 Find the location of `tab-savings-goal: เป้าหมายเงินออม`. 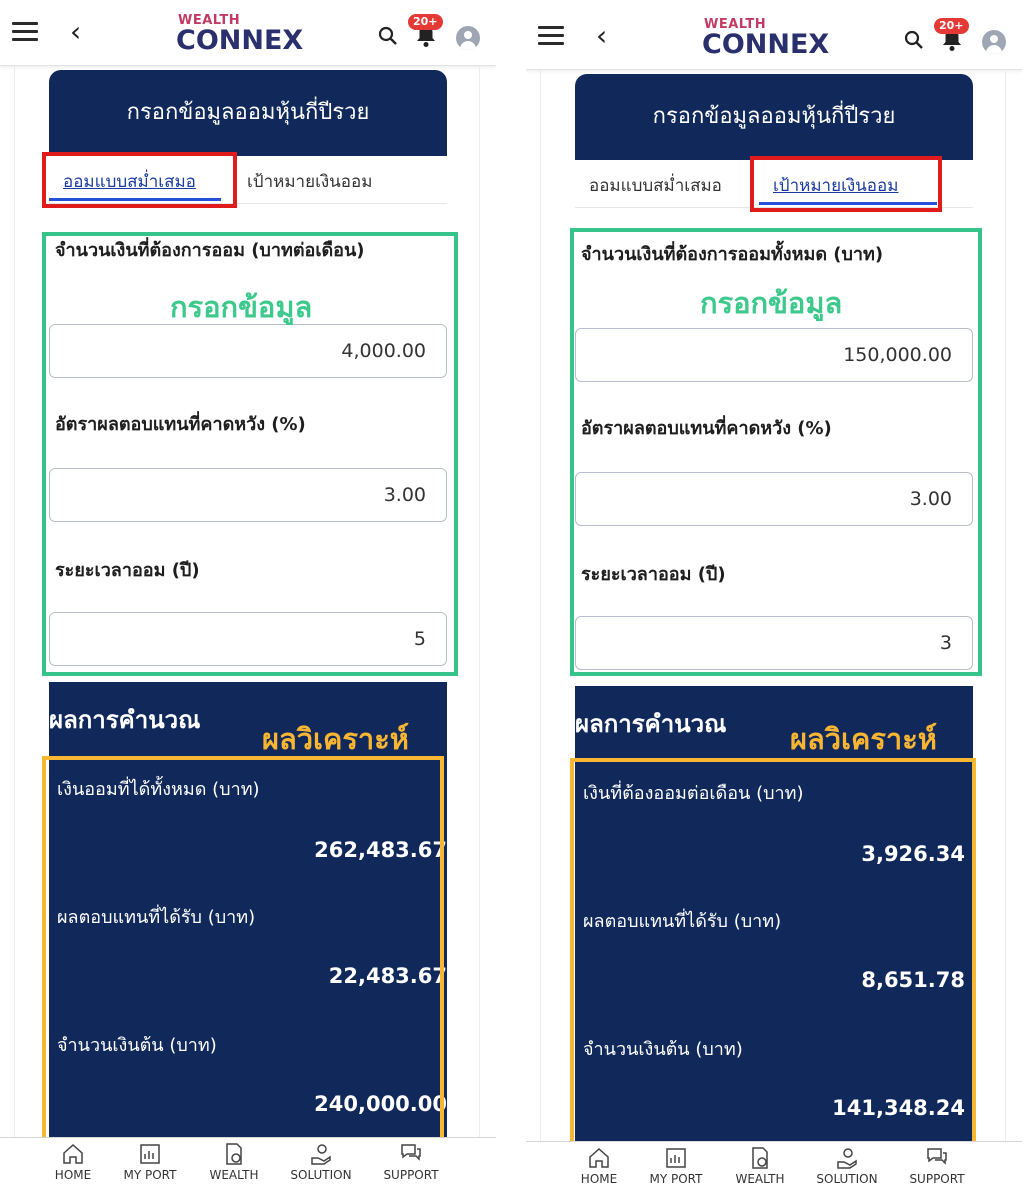

tab-savings-goal: เป้าหมายเงินออม is located at coordinates (309, 181).